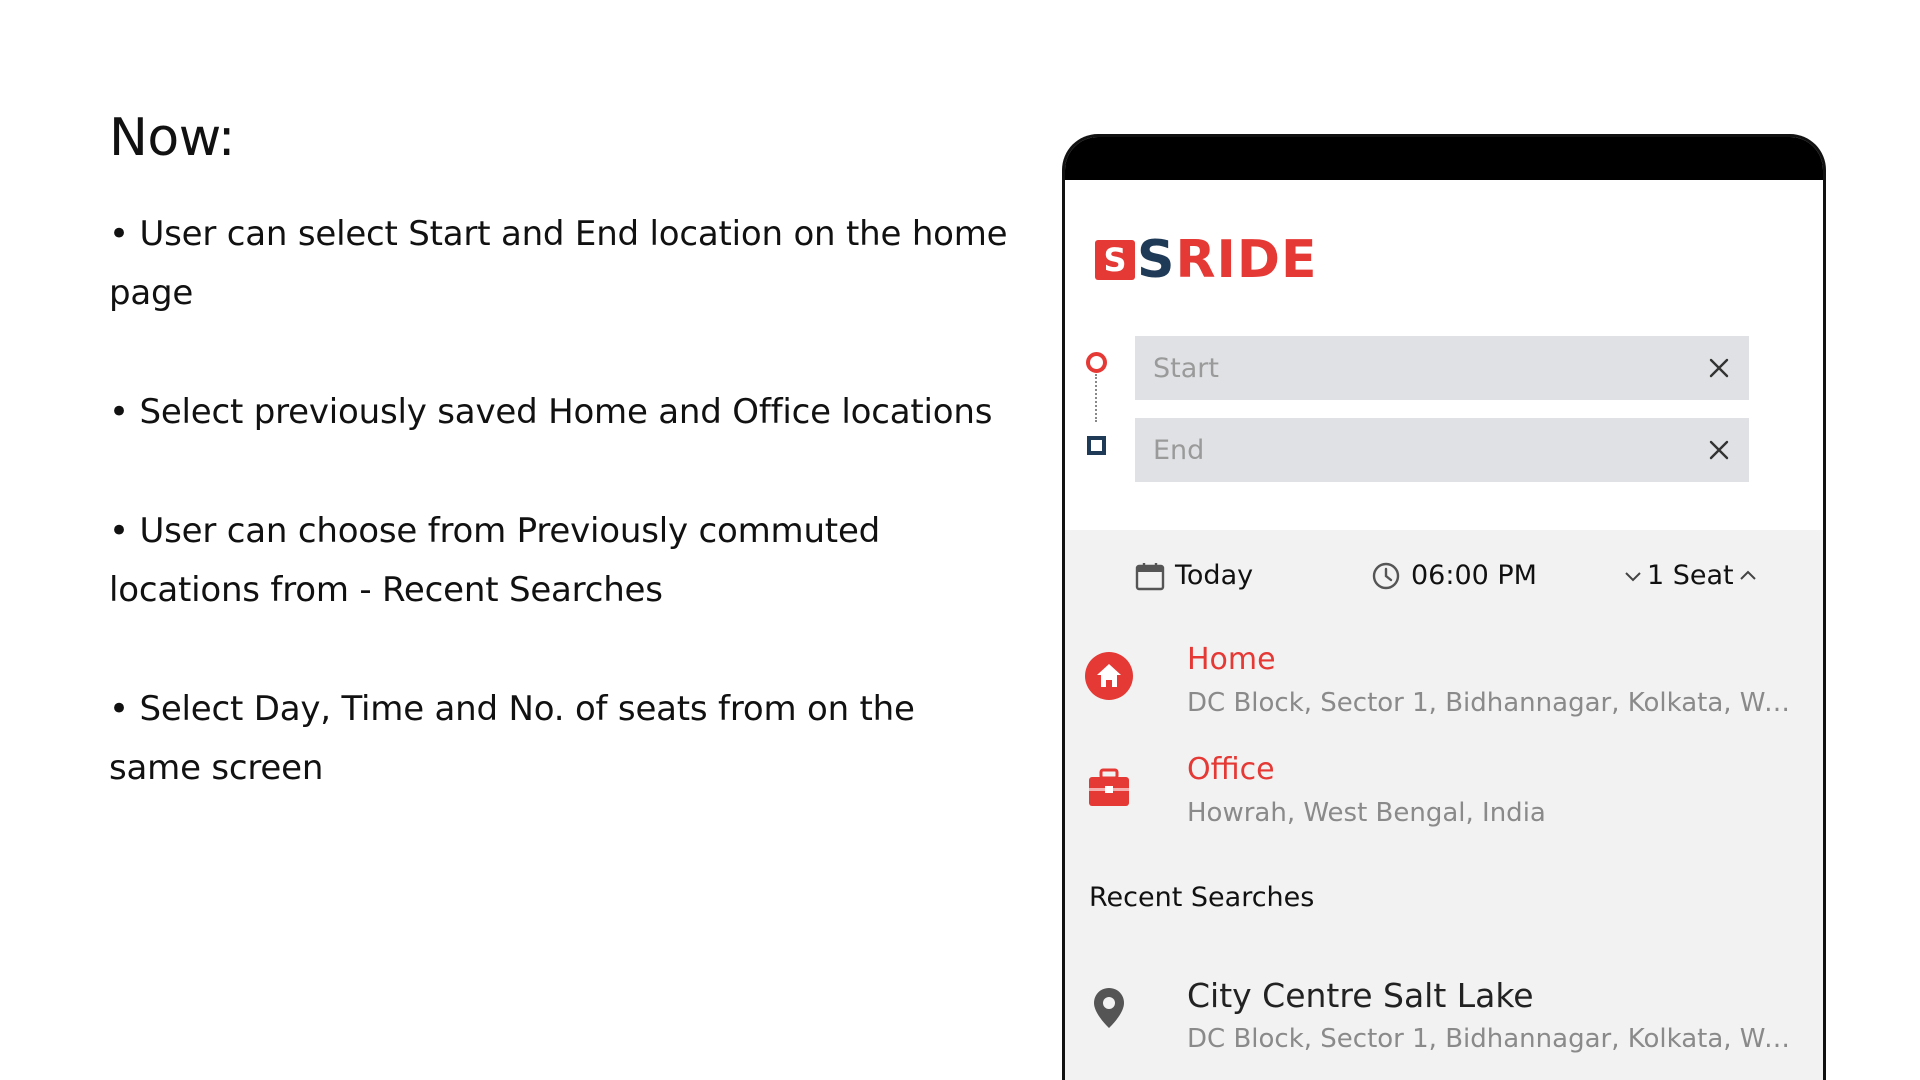  Describe the element at coordinates (1109, 788) in the screenshot. I see `briefcase-icon` at that location.